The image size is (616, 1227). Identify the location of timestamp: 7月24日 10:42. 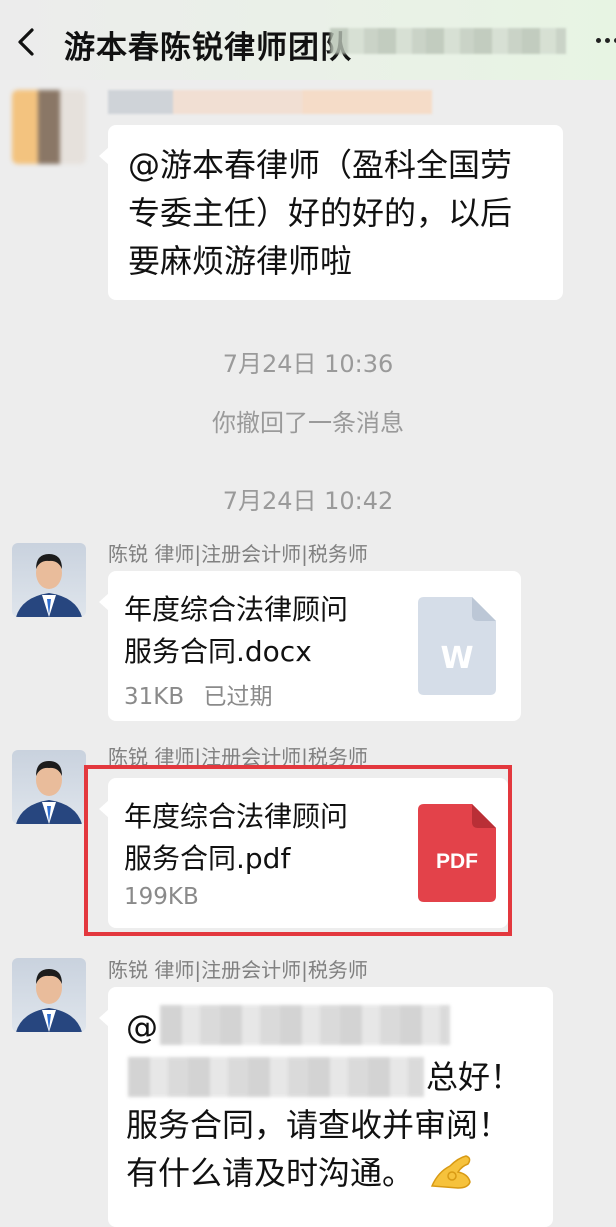
(308, 501).